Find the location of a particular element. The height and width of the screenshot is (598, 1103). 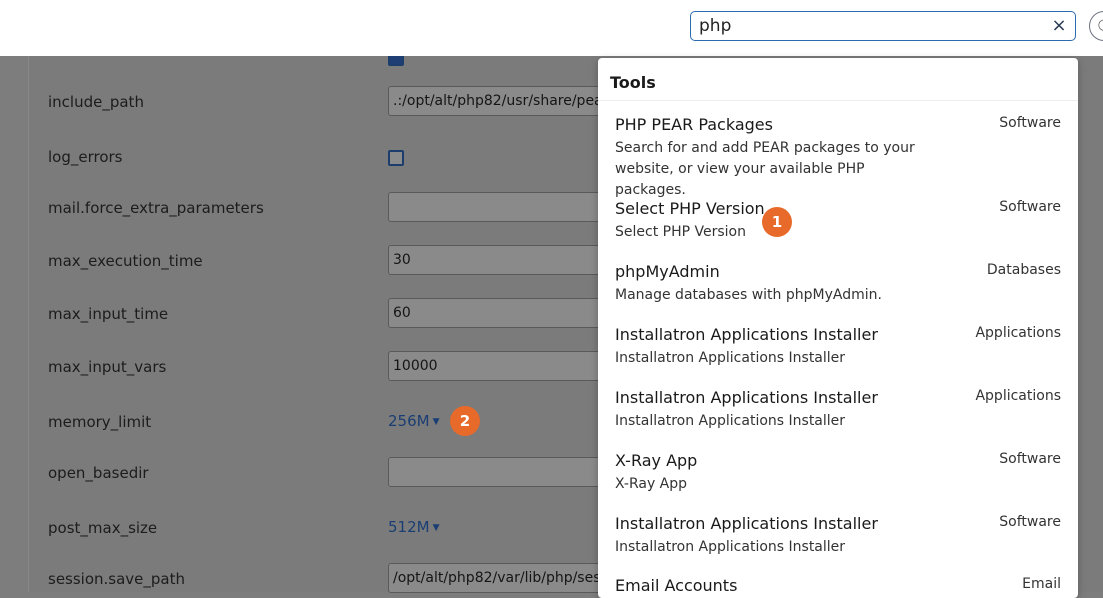

result-title: Email Accounts is located at coordinates (676, 585).